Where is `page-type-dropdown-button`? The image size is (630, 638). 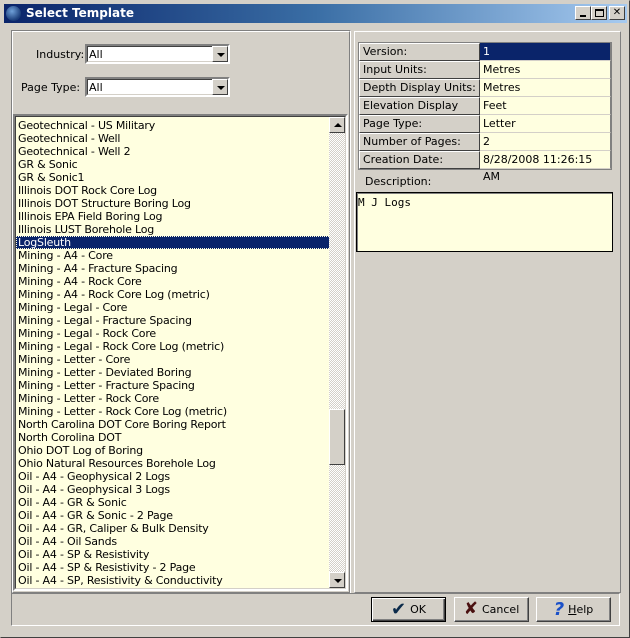 page-type-dropdown-button is located at coordinates (220, 87).